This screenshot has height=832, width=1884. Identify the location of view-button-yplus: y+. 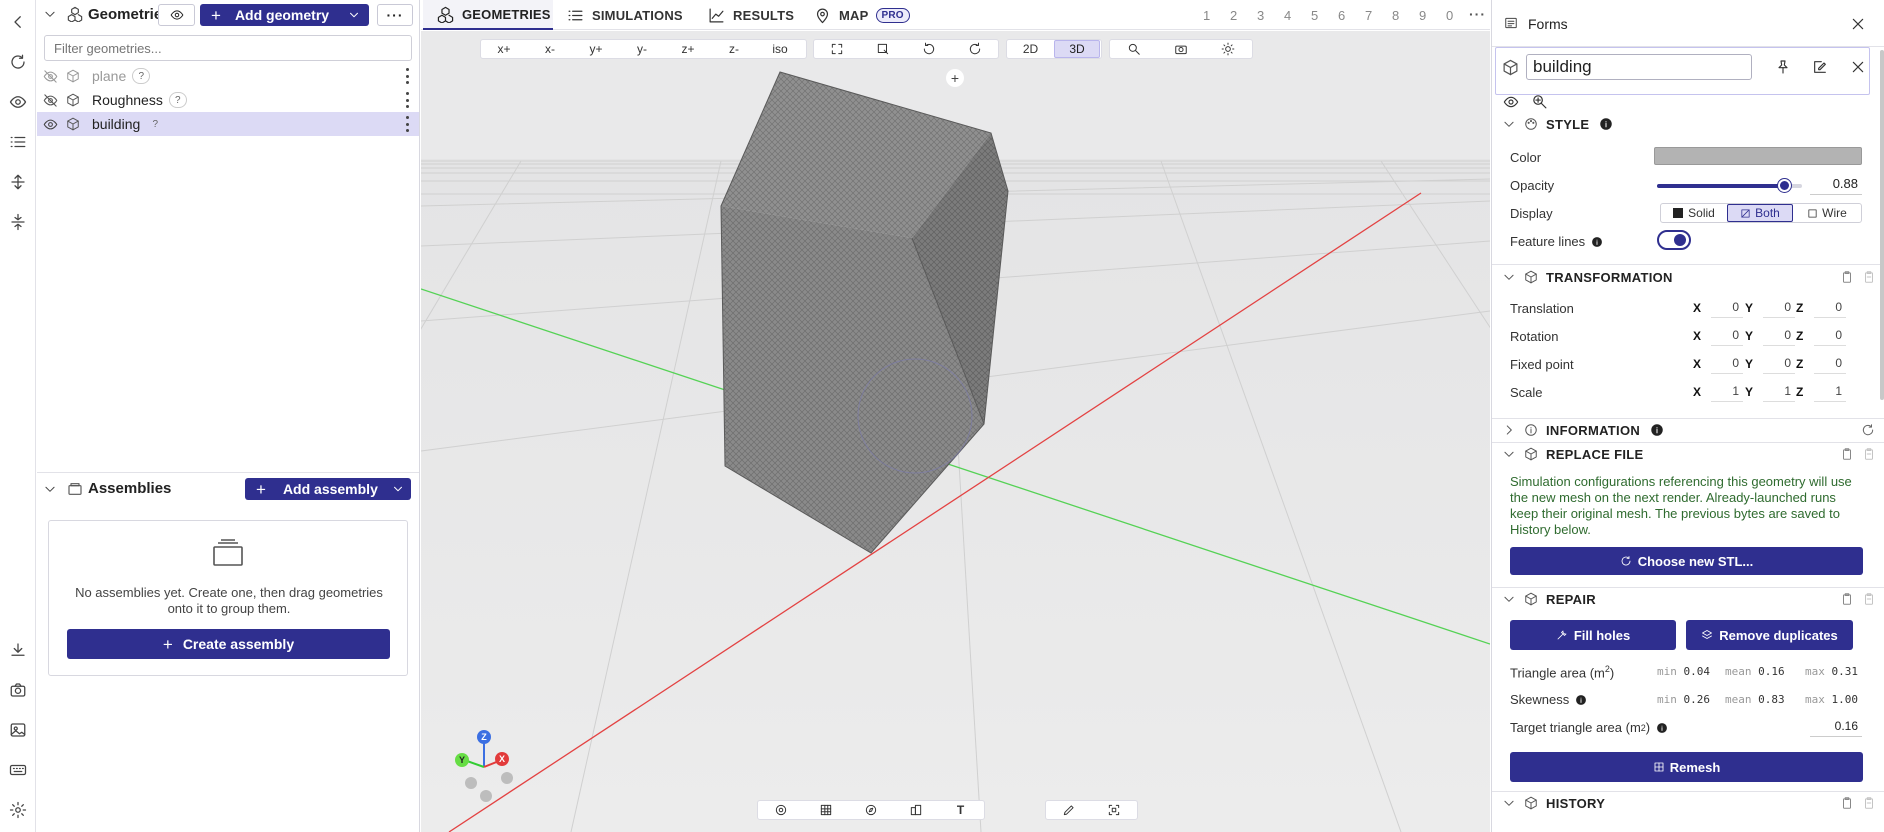
(596, 49).